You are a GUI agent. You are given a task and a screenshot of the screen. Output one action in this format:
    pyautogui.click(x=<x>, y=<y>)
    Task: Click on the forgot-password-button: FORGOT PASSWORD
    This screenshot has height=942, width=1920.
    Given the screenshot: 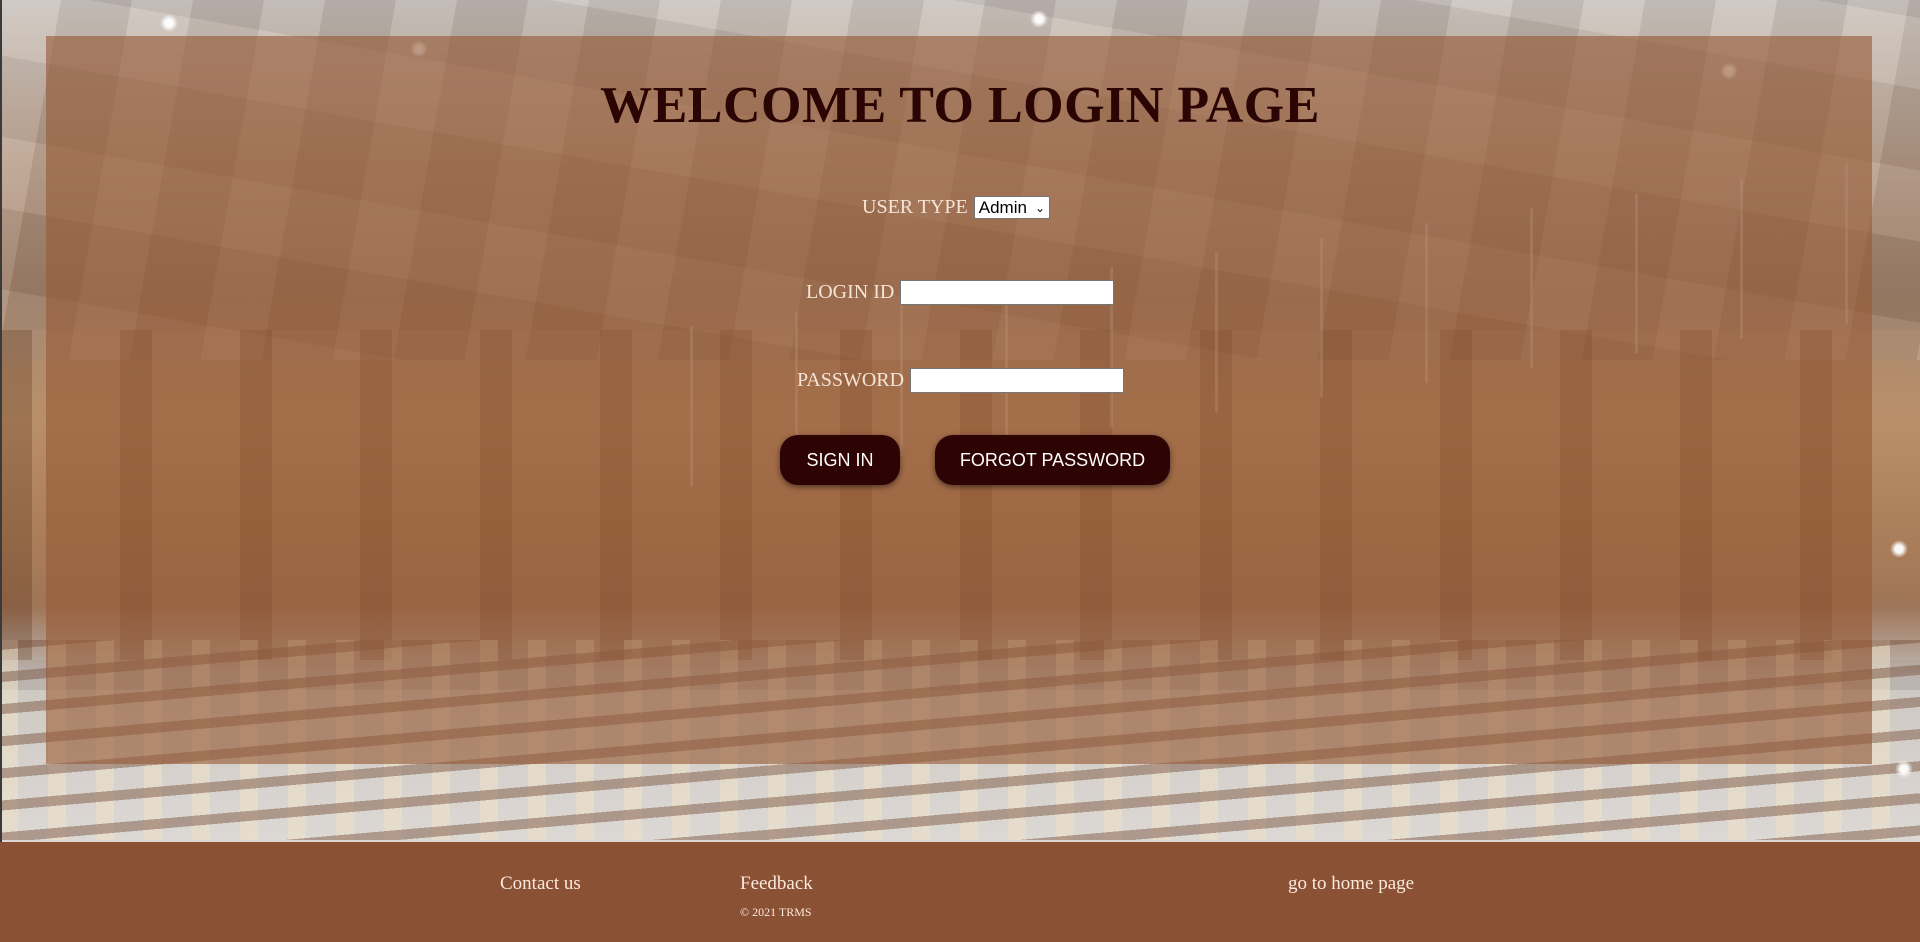 What is the action you would take?
    pyautogui.click(x=1052, y=460)
    